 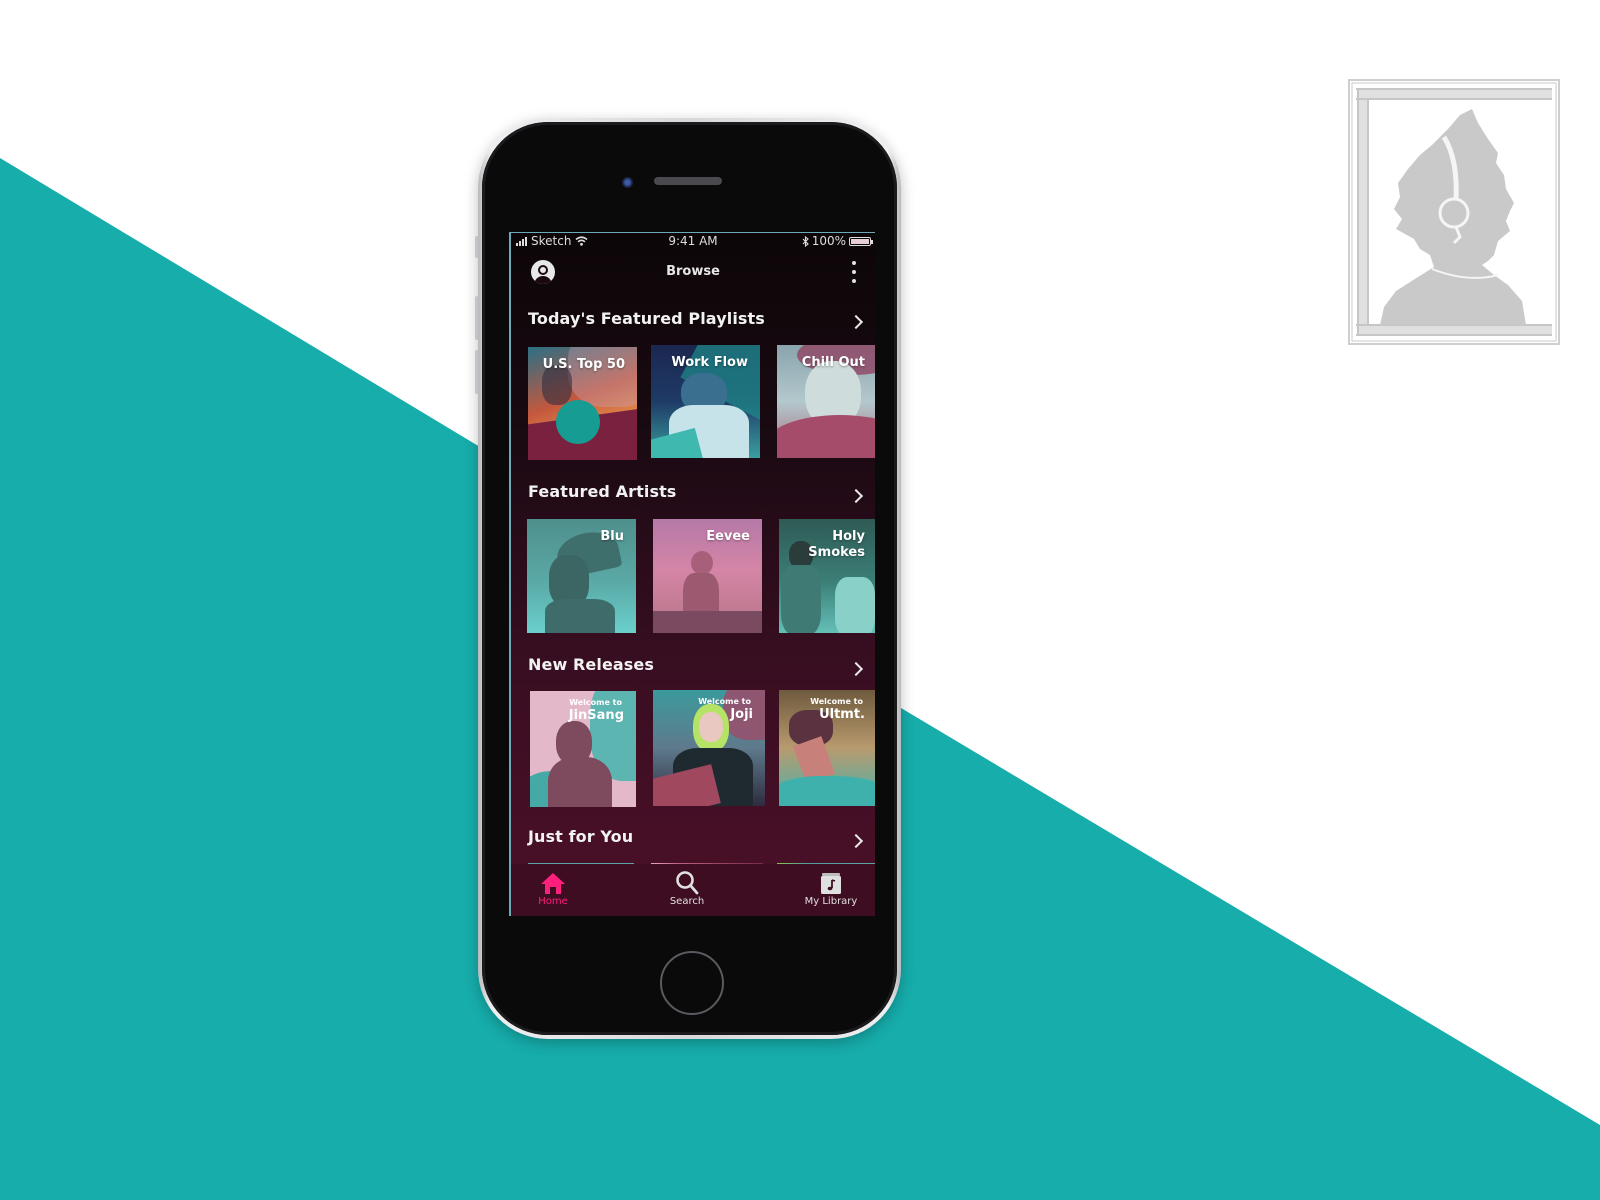 What do you see at coordinates (836, 544) in the screenshot?
I see `tile-label: Holy Smokes` at bounding box center [836, 544].